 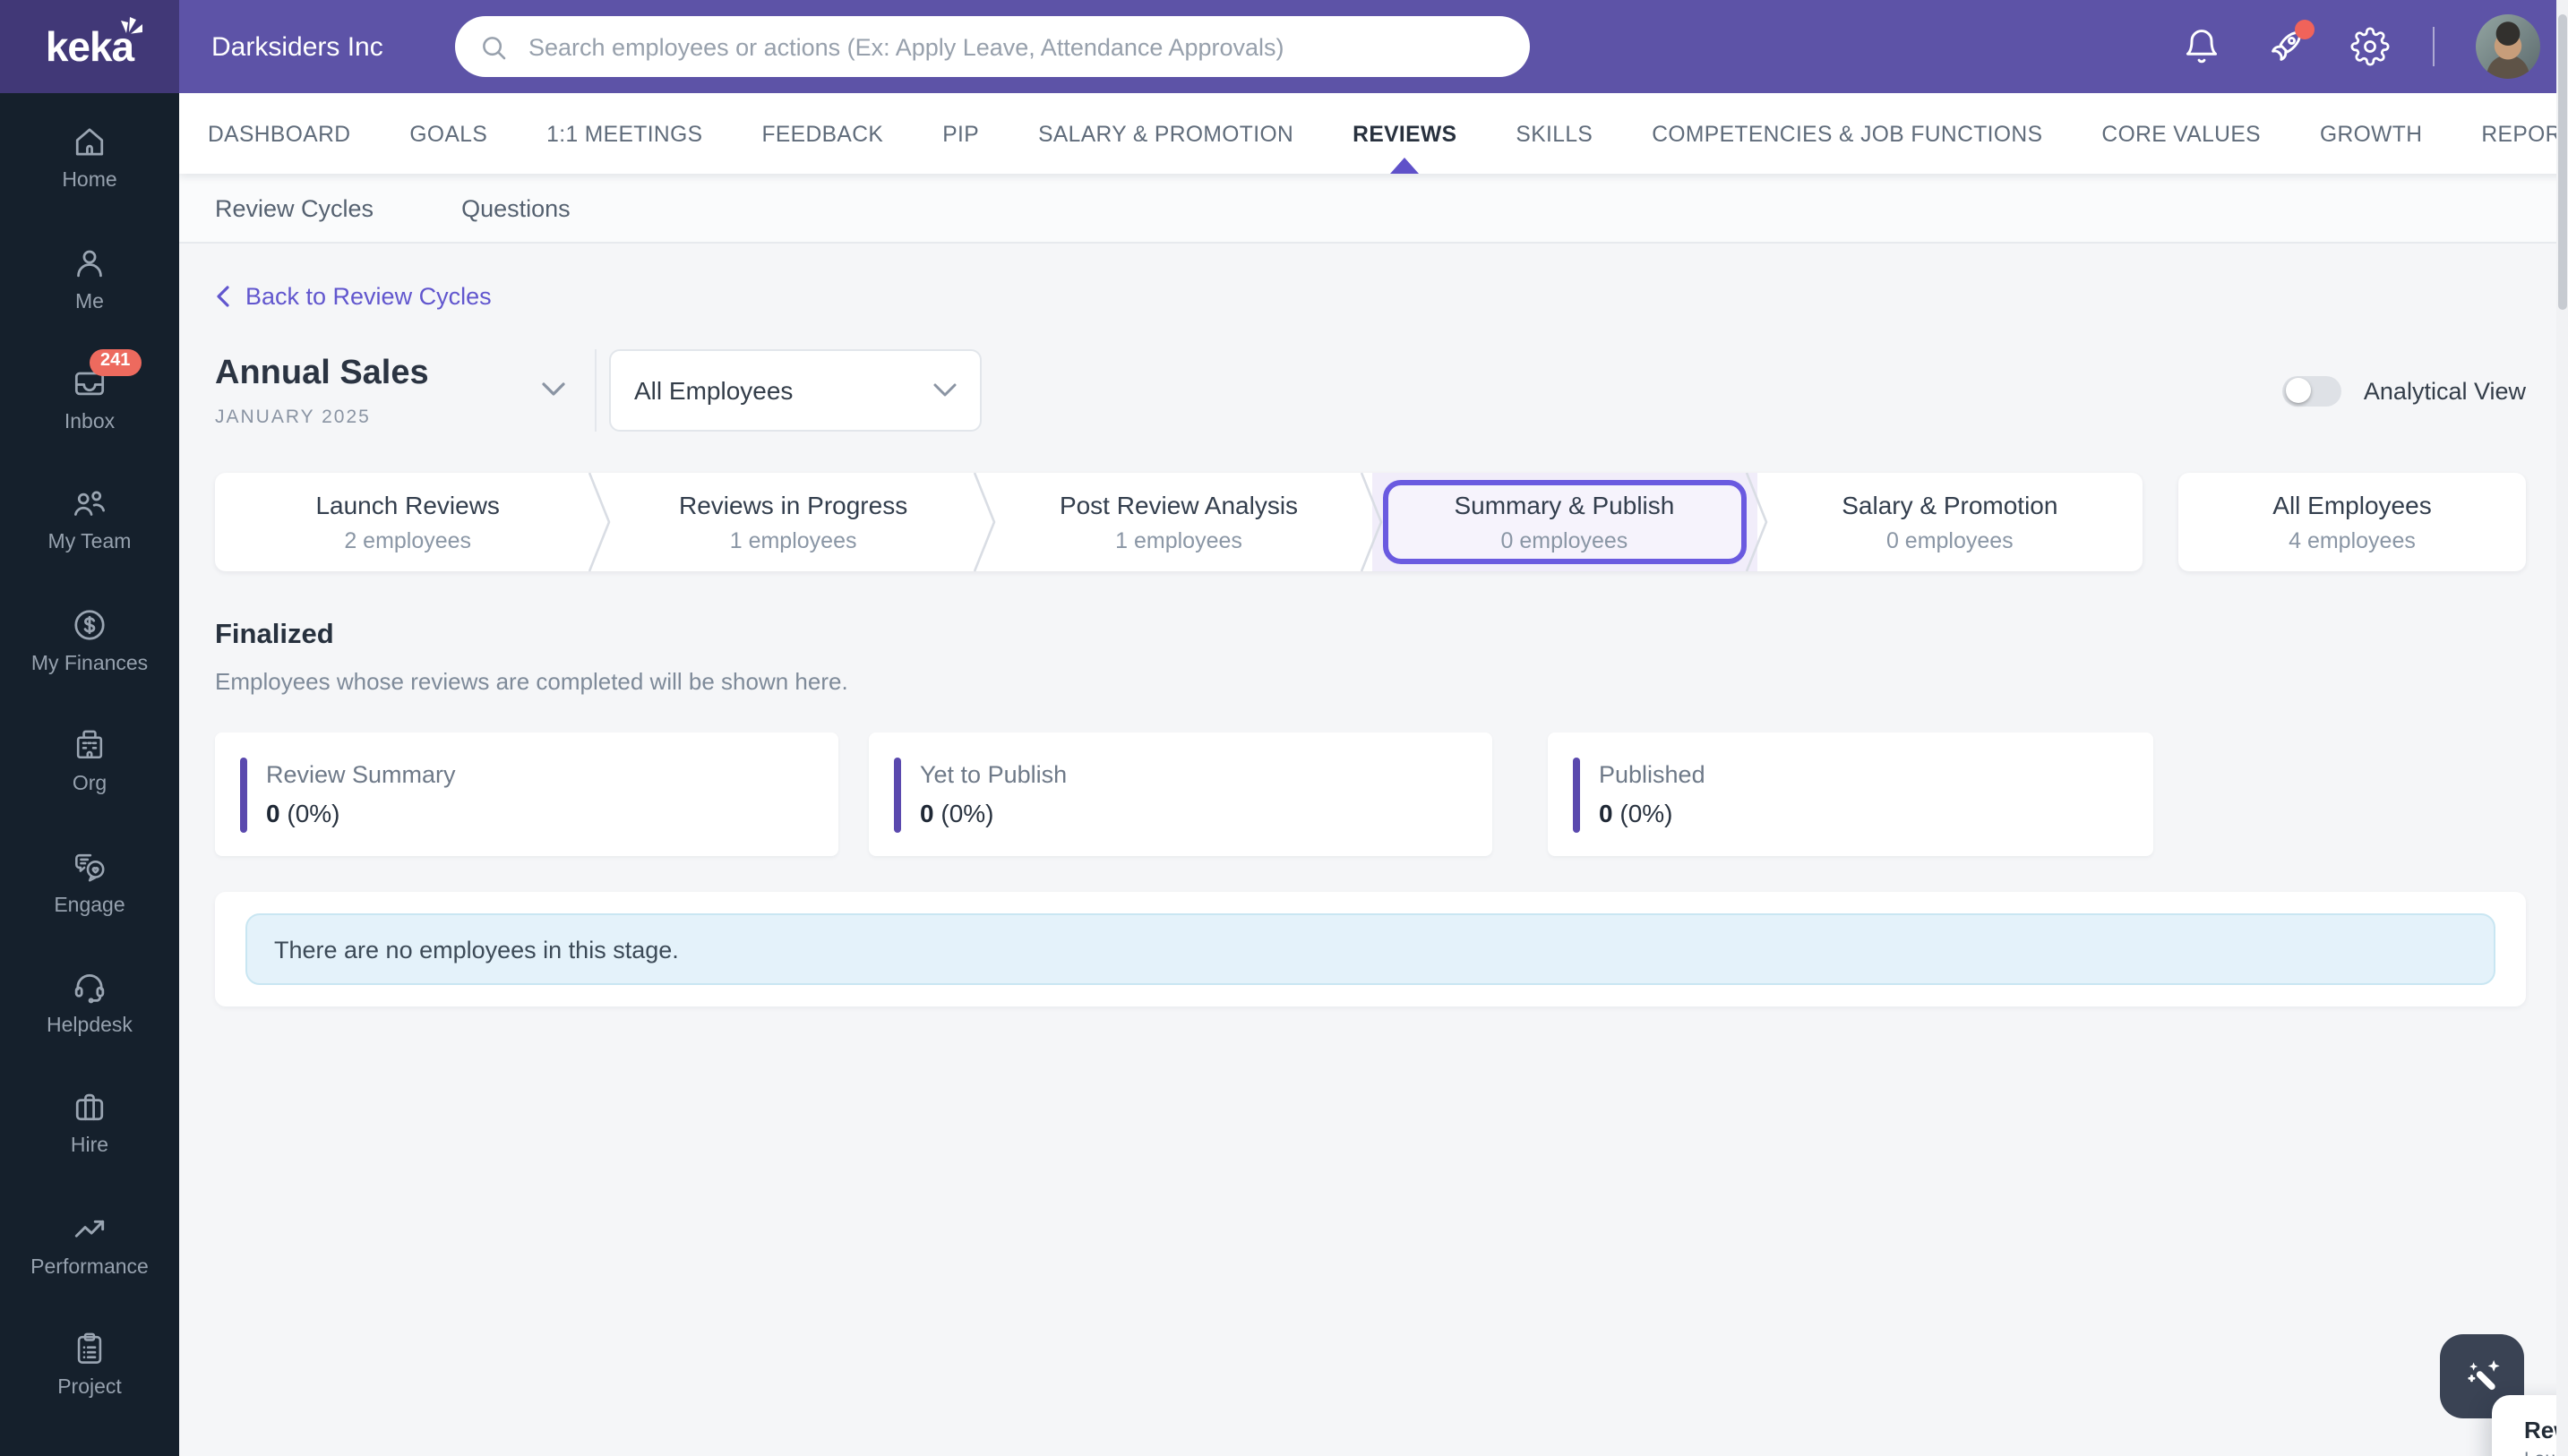 What do you see at coordinates (1179, 505) in the screenshot?
I see `step-title: Post Review Analysis` at bounding box center [1179, 505].